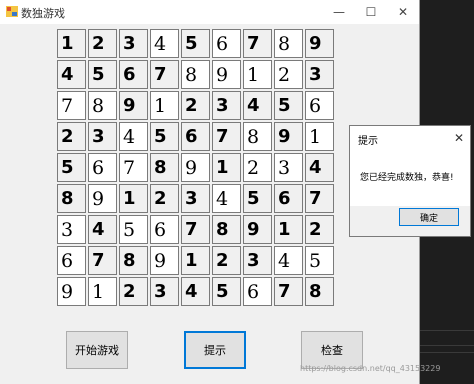 Image resolution: width=474 pixels, height=384 pixels. Describe the element at coordinates (371, 12) in the screenshot. I see `maximize-button: ☐` at that location.